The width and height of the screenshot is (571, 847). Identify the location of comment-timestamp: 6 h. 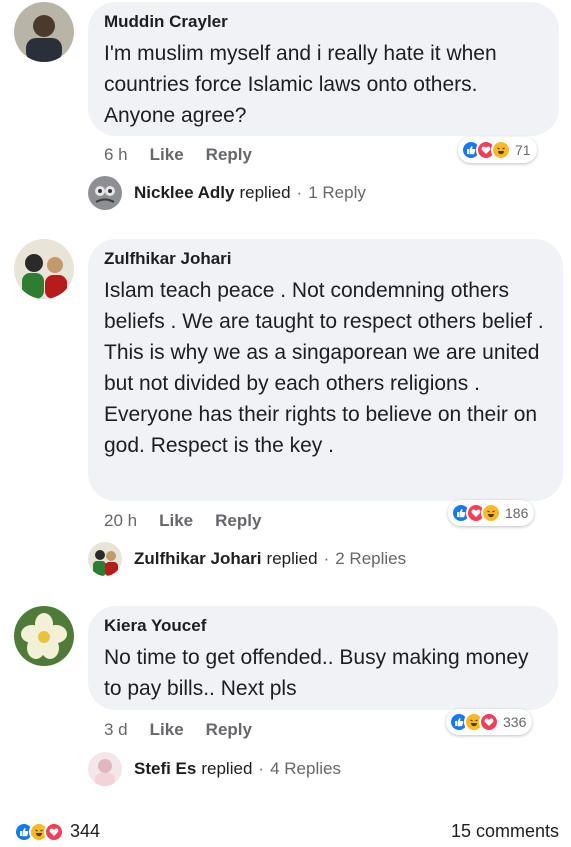
(116, 155).